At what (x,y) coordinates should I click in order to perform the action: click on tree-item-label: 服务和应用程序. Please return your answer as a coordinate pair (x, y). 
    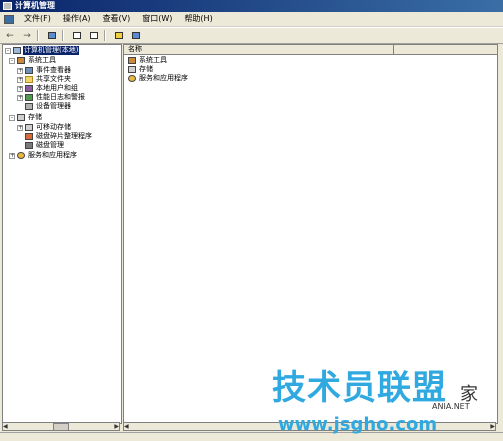
    Looking at the image, I should click on (52, 155).